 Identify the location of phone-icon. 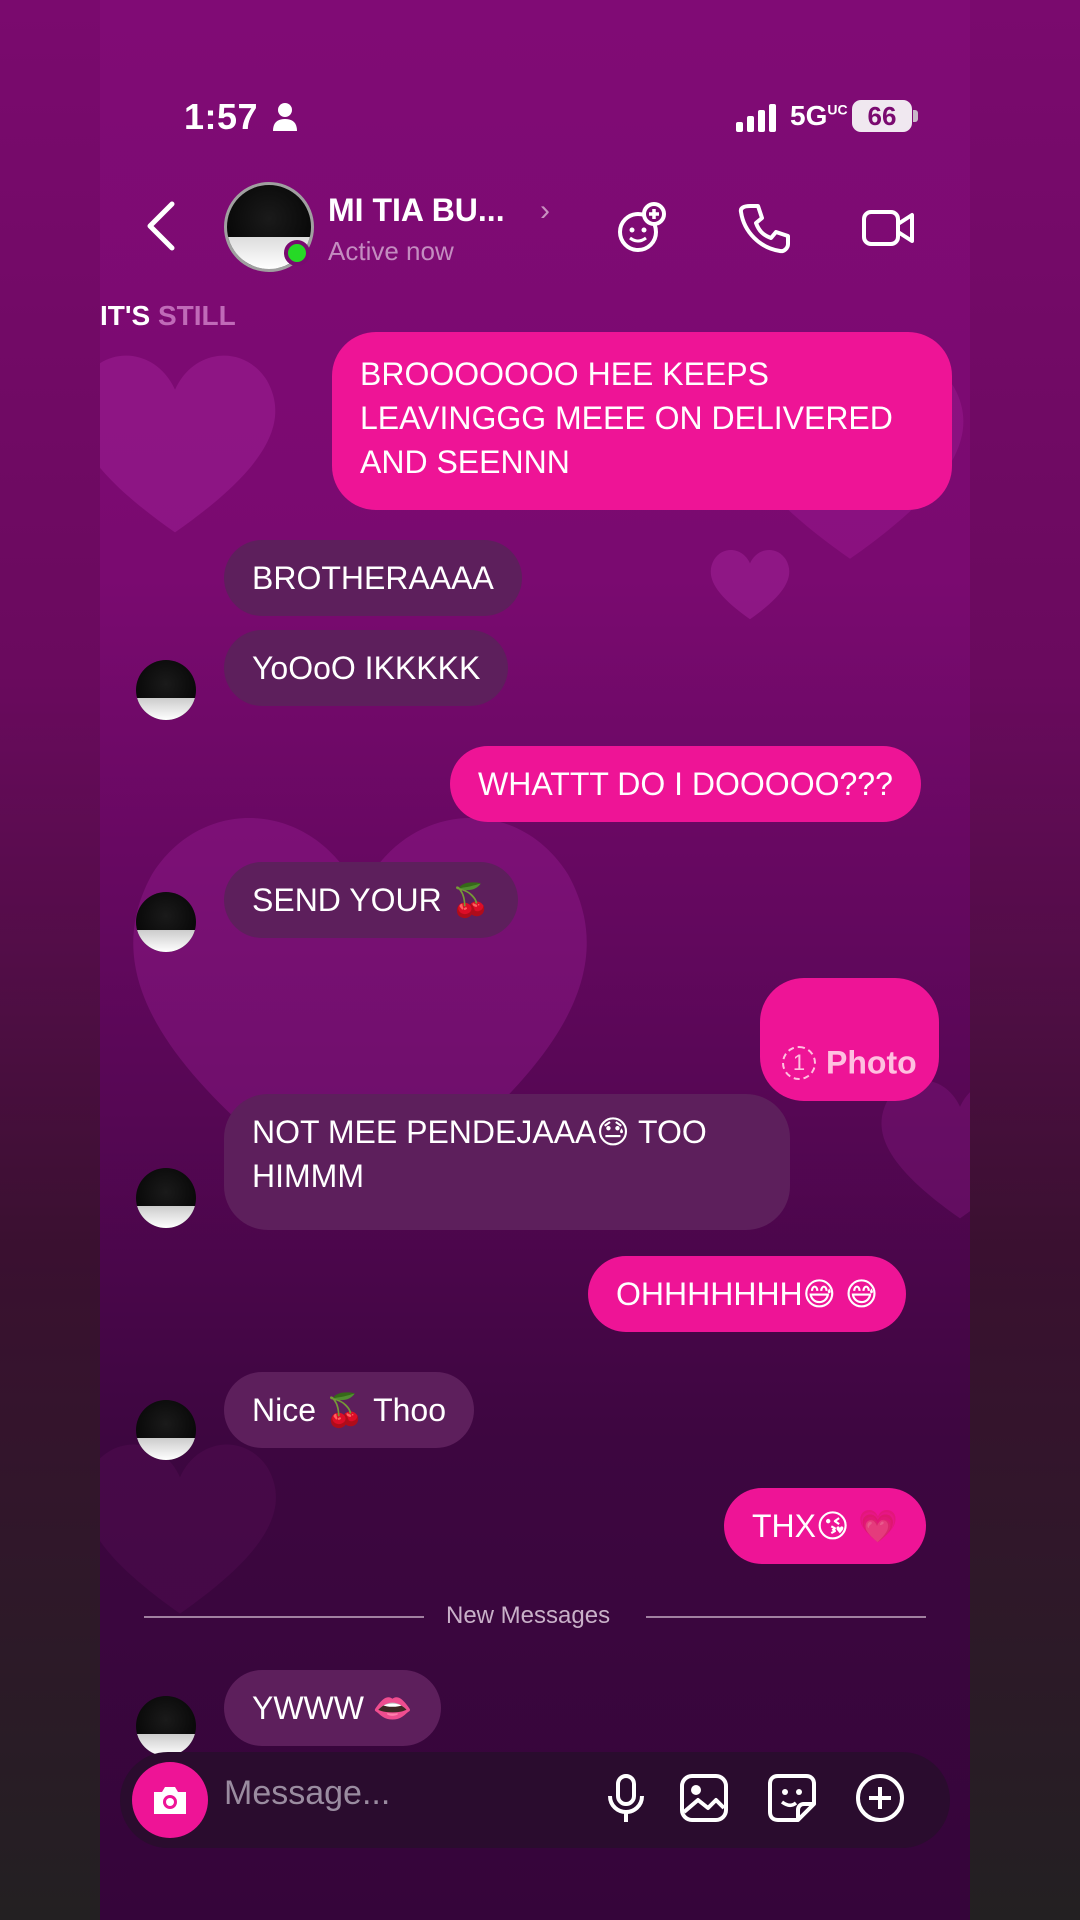
(764, 229).